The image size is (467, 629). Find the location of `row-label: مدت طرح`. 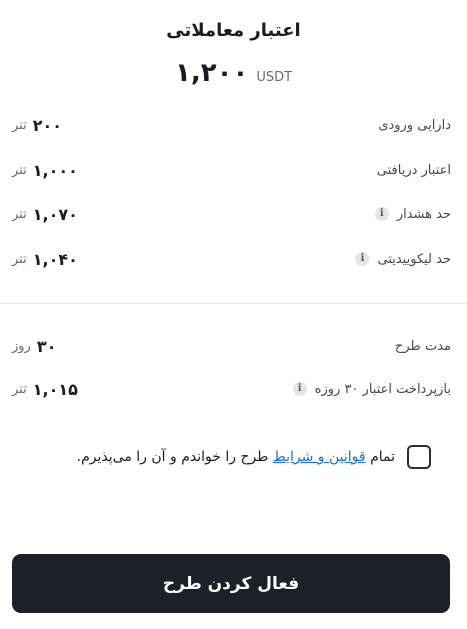

row-label: مدت طرح is located at coordinates (422, 346).